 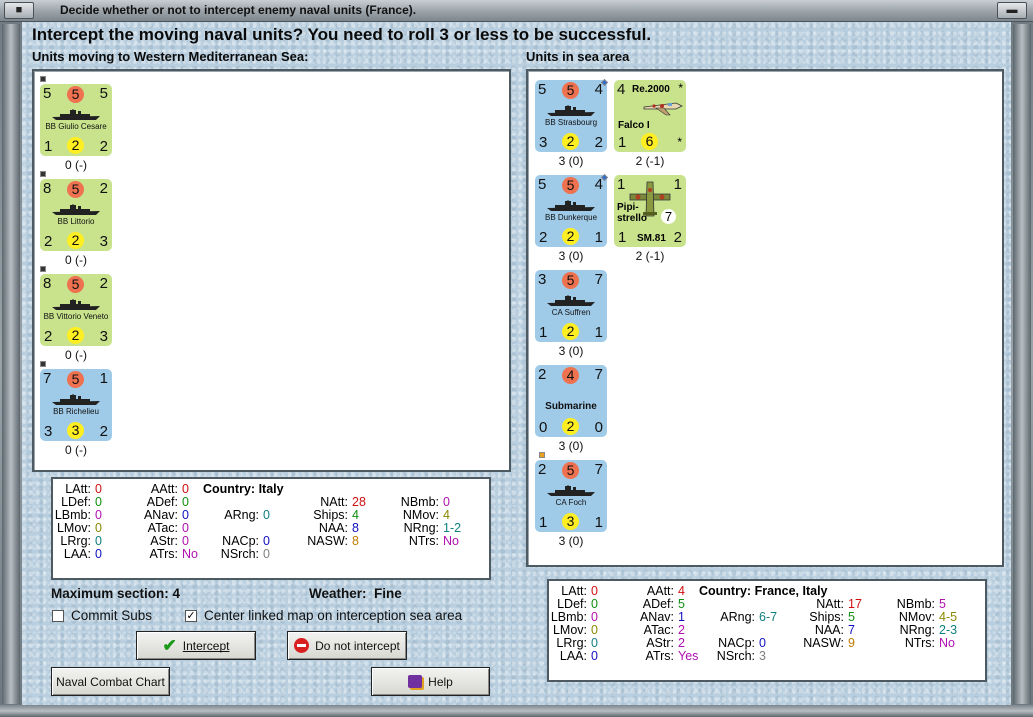 What do you see at coordinates (571, 541) in the screenshot?
I see `unit-caption: 3 (0)` at bounding box center [571, 541].